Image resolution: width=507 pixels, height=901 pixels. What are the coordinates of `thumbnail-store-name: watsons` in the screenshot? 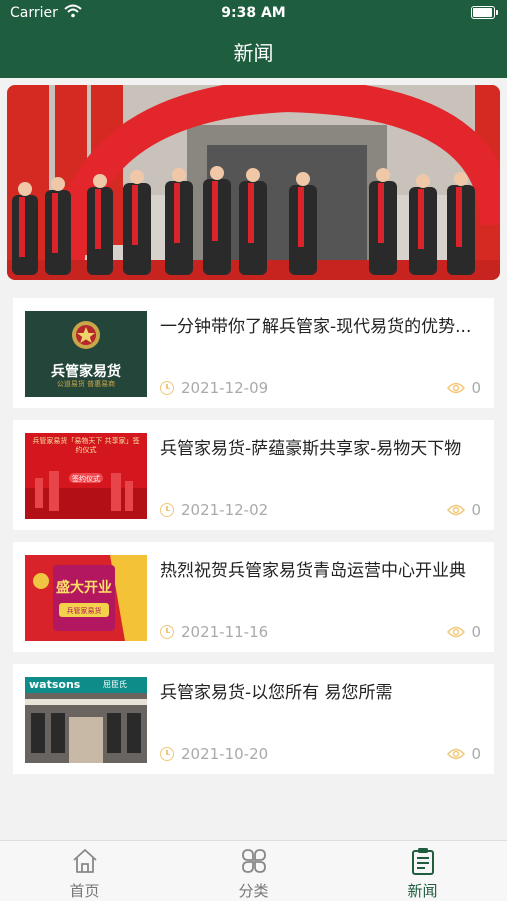 It's located at (55, 684).